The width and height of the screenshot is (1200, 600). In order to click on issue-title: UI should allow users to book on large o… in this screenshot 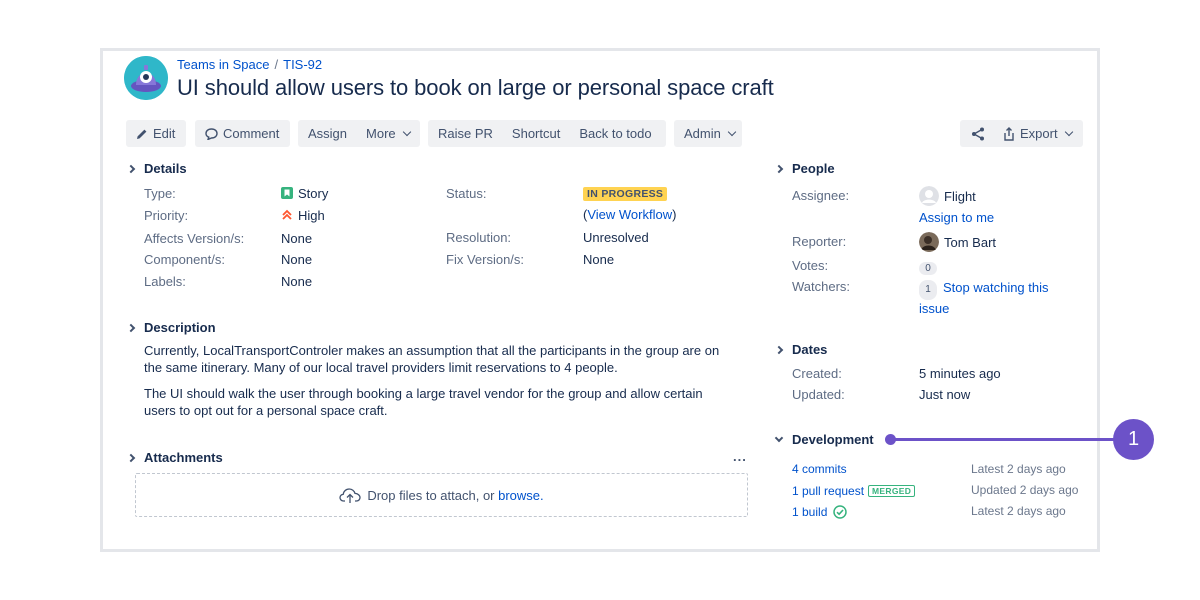, I will do `click(475, 88)`.